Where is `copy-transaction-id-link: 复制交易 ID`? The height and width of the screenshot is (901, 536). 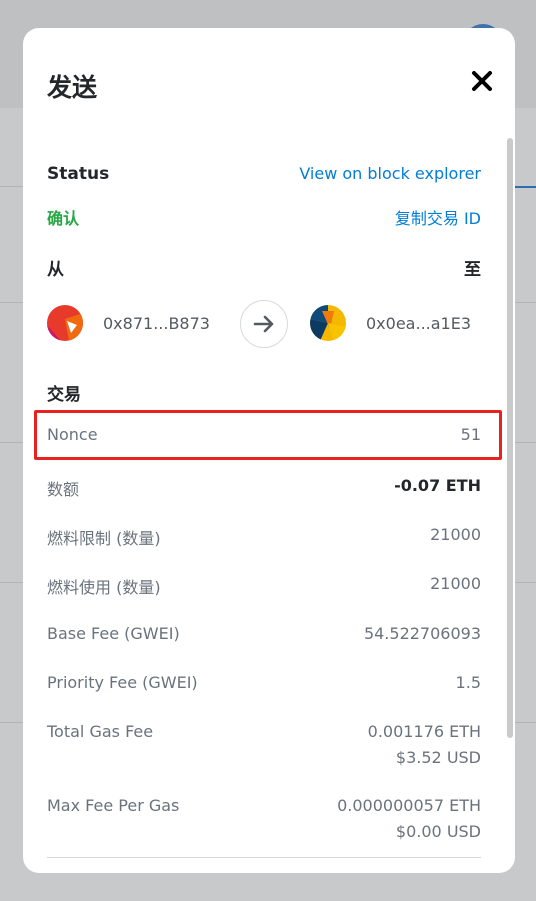 copy-transaction-id-link: 复制交易 ID is located at coordinates (438, 217).